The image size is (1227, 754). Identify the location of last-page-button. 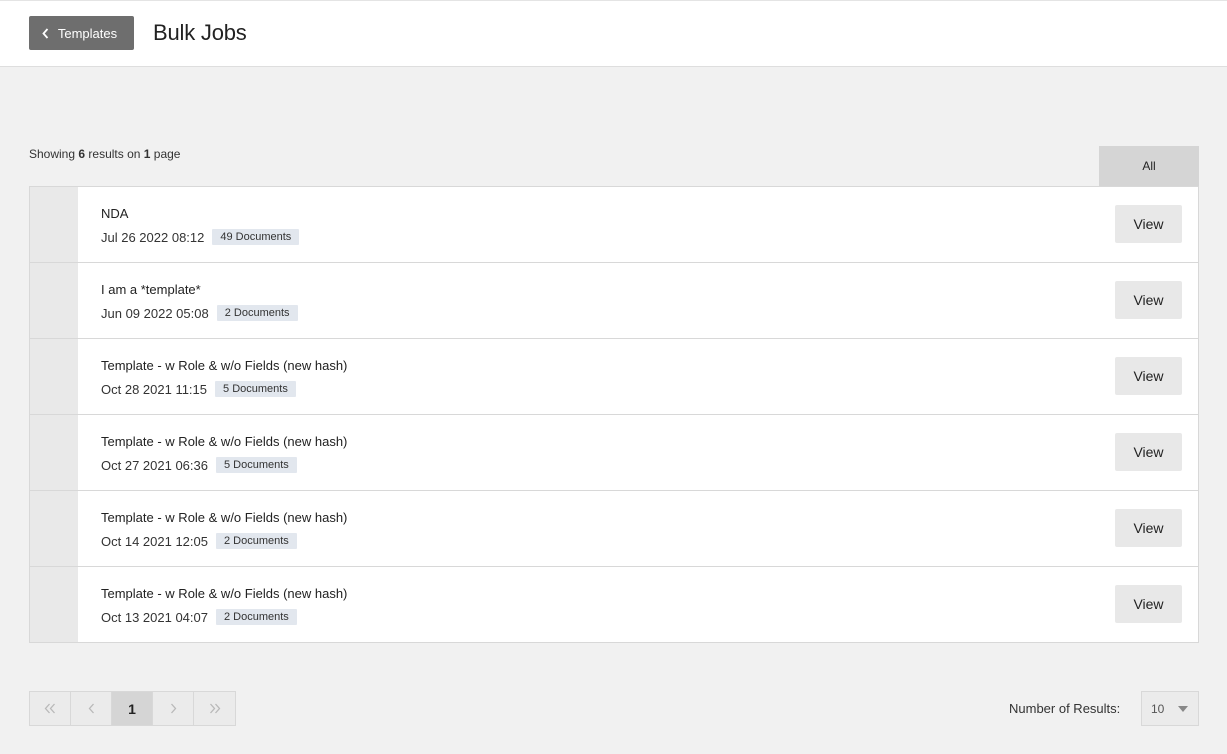
(214, 708).